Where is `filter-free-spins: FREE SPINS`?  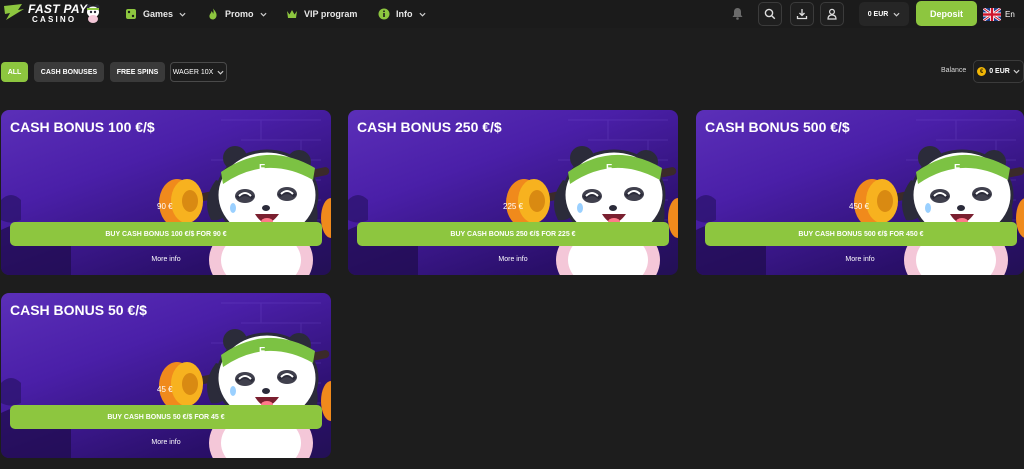 filter-free-spins: FREE SPINS is located at coordinates (137, 72).